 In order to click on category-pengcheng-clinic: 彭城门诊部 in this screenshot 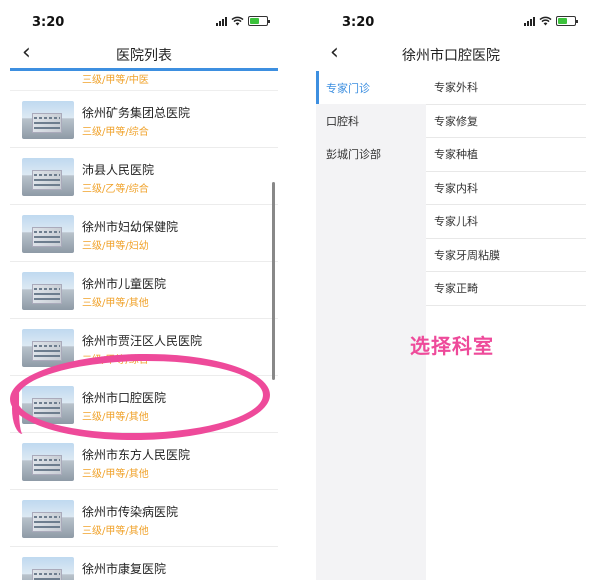, I will do `click(371, 153)`.